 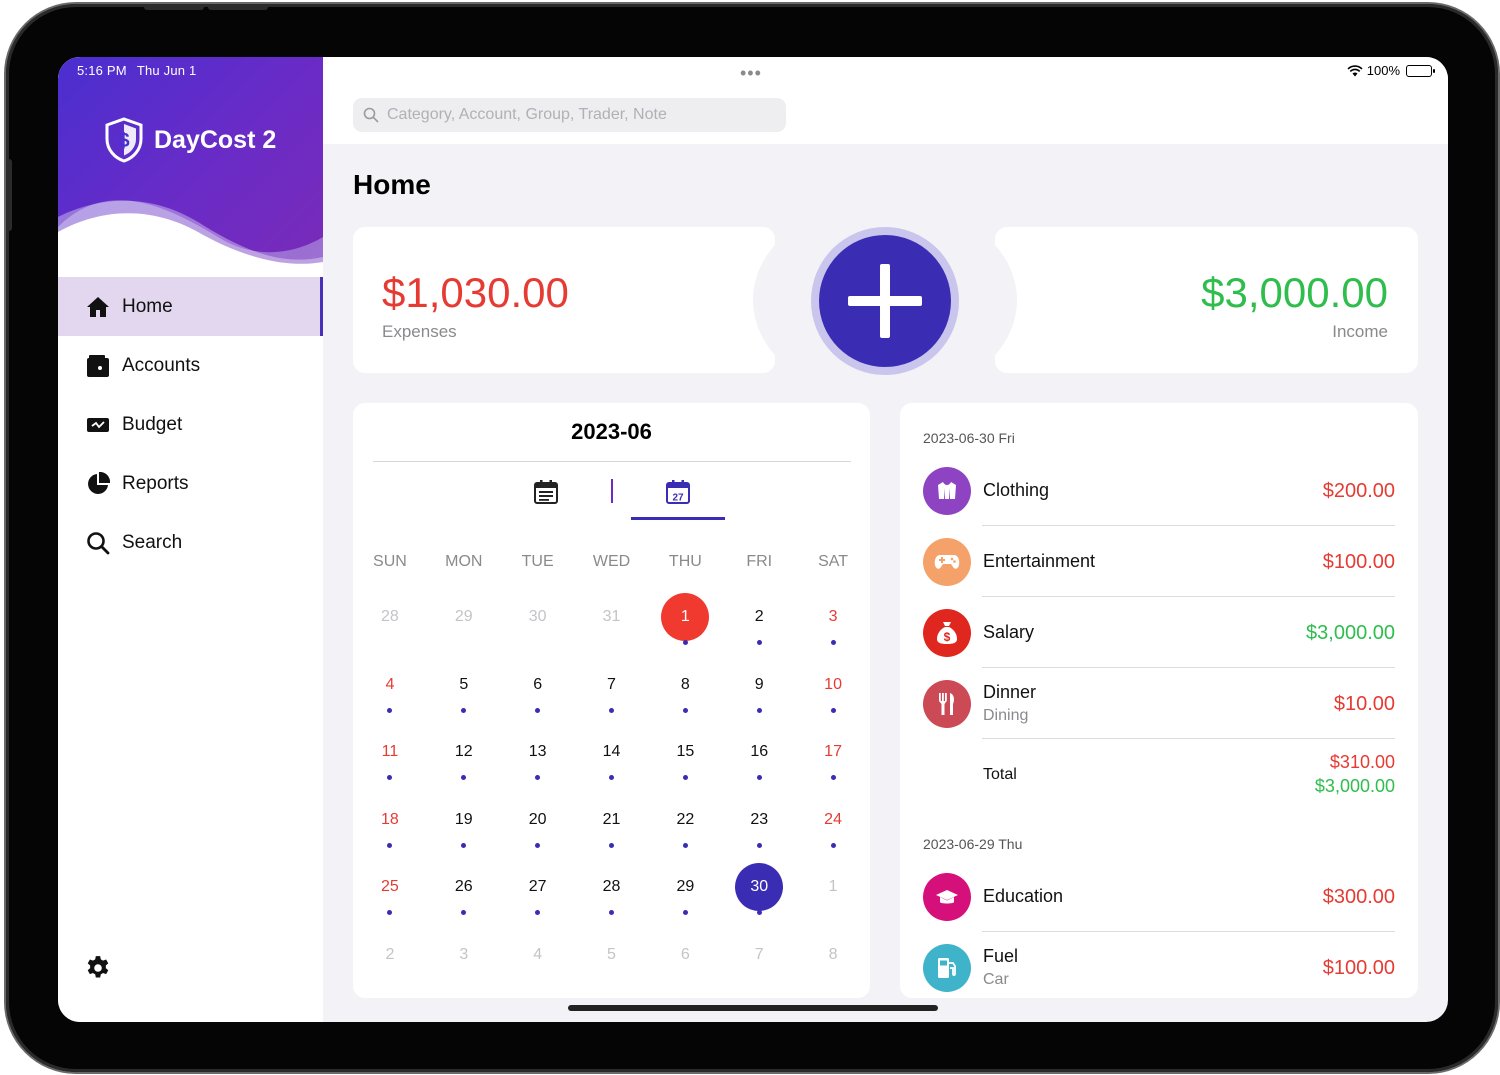 I want to click on home-indicator, so click(x=753, y=1008).